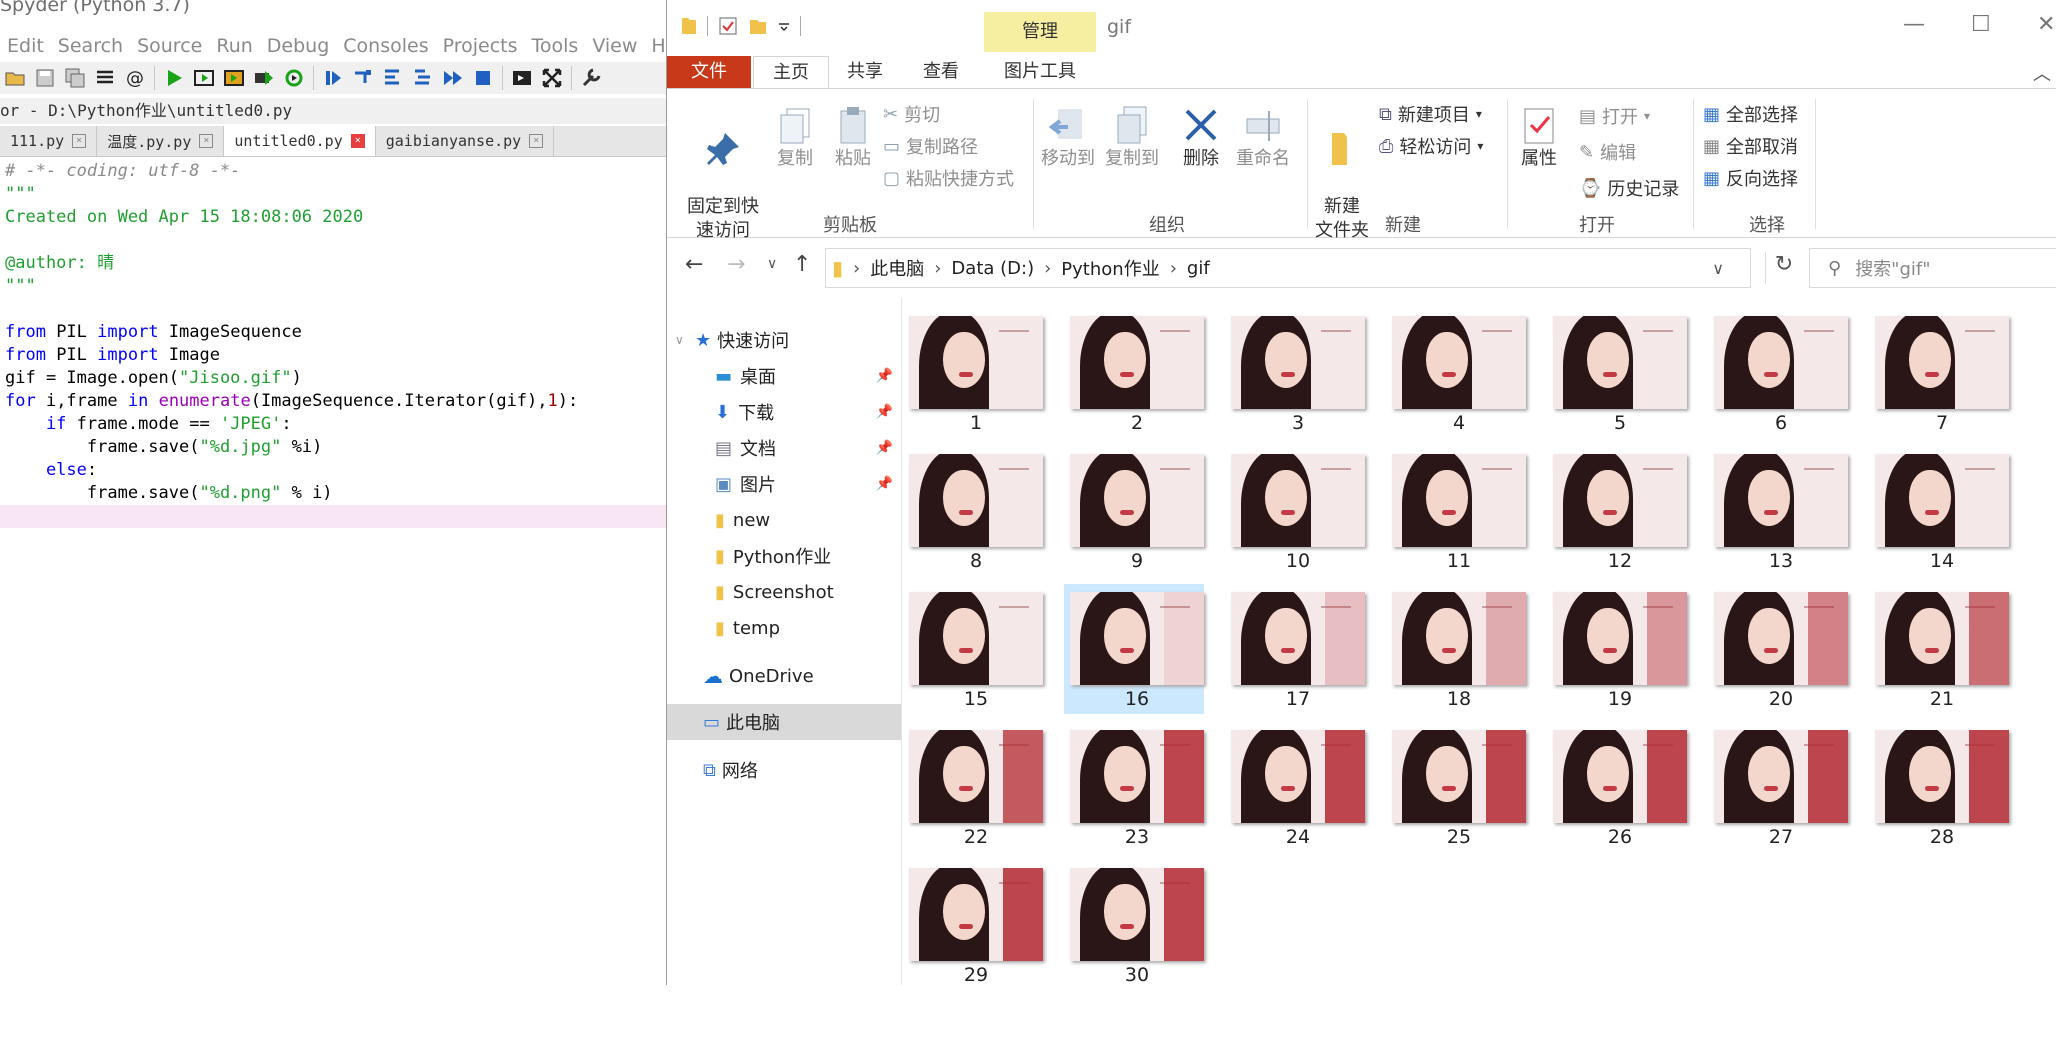 The width and height of the screenshot is (2056, 1038). Describe the element at coordinates (1201, 138) in the screenshot. I see `delete-button: 删除` at that location.